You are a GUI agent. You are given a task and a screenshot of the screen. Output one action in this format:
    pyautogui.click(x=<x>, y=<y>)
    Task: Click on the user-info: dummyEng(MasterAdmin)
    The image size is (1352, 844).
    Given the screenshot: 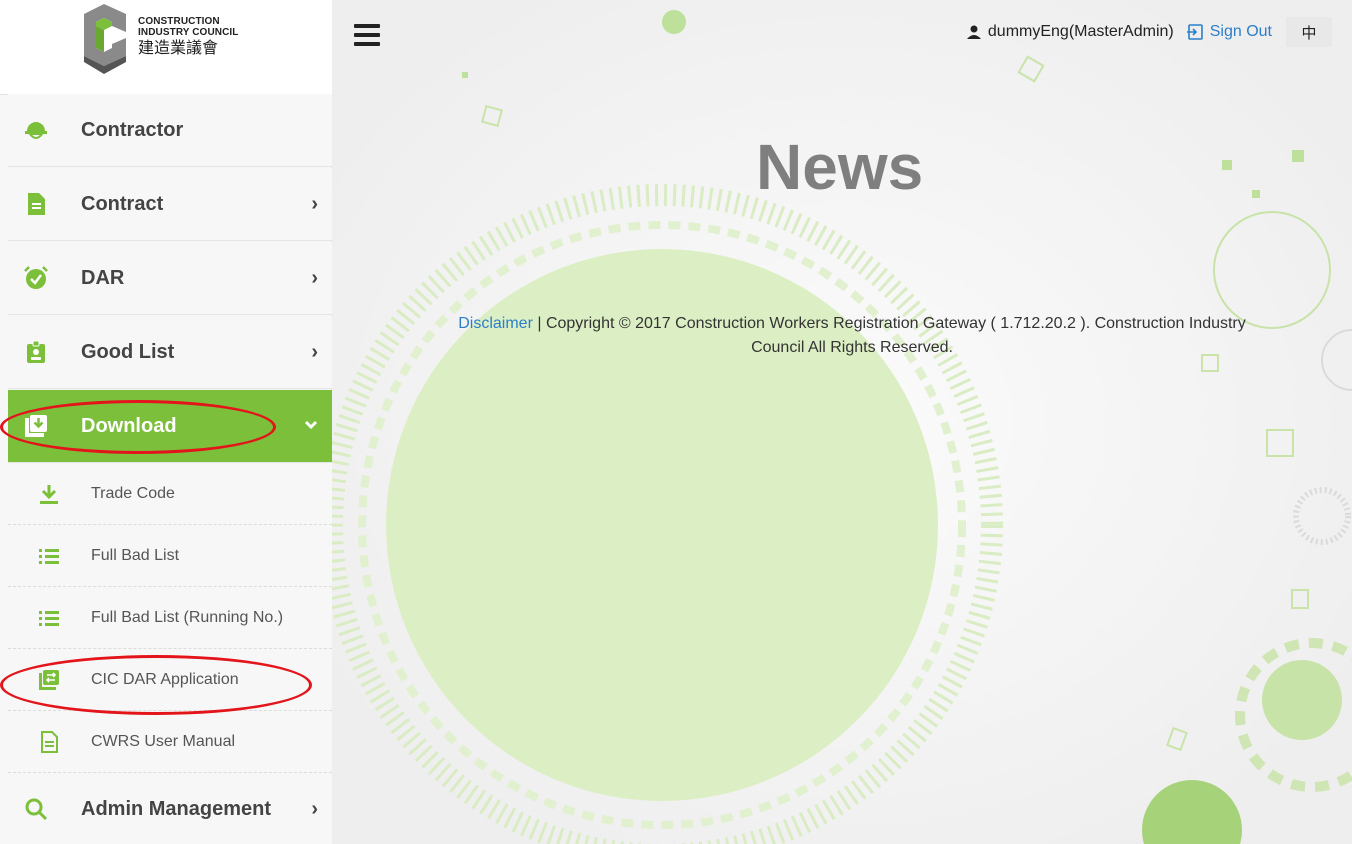 What is the action you would take?
    pyautogui.click(x=1070, y=32)
    